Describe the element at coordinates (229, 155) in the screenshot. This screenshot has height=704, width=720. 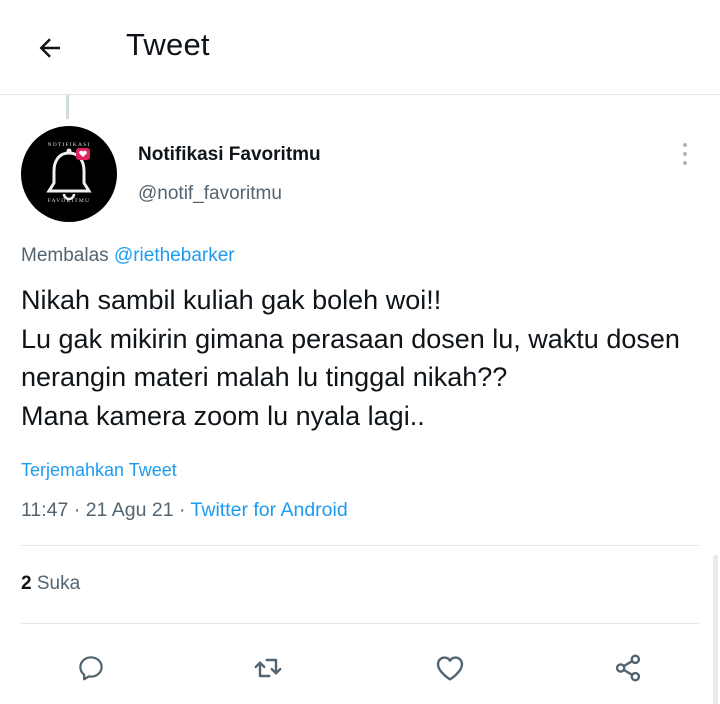
I see `author-display-name: Notifikasi Favoritmu` at that location.